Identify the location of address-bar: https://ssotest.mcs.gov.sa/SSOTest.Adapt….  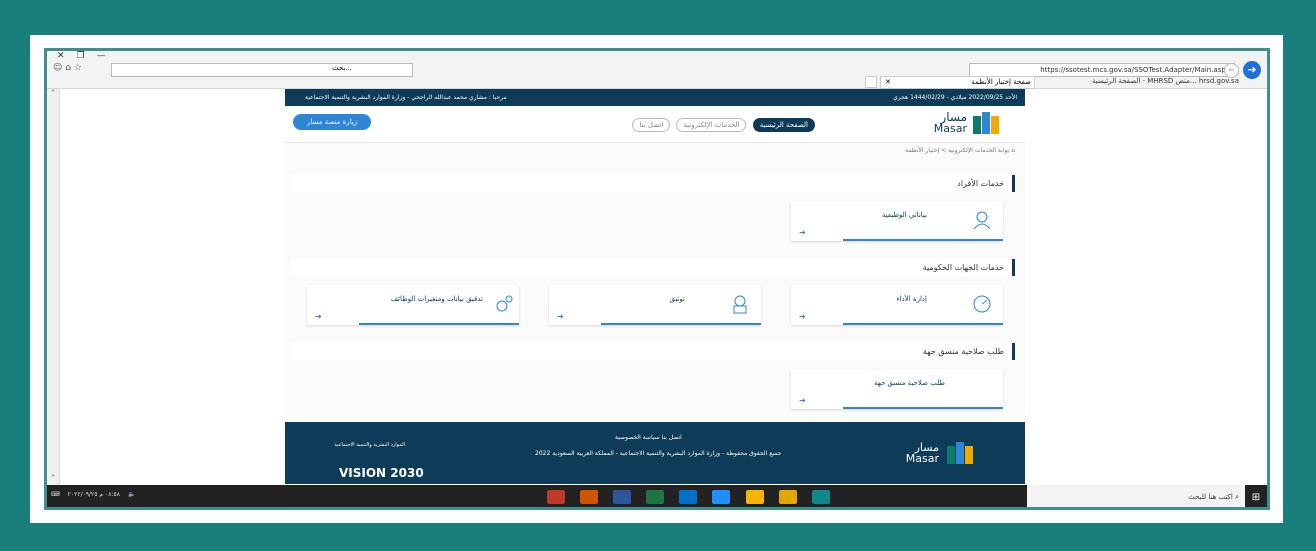
(1102, 70).